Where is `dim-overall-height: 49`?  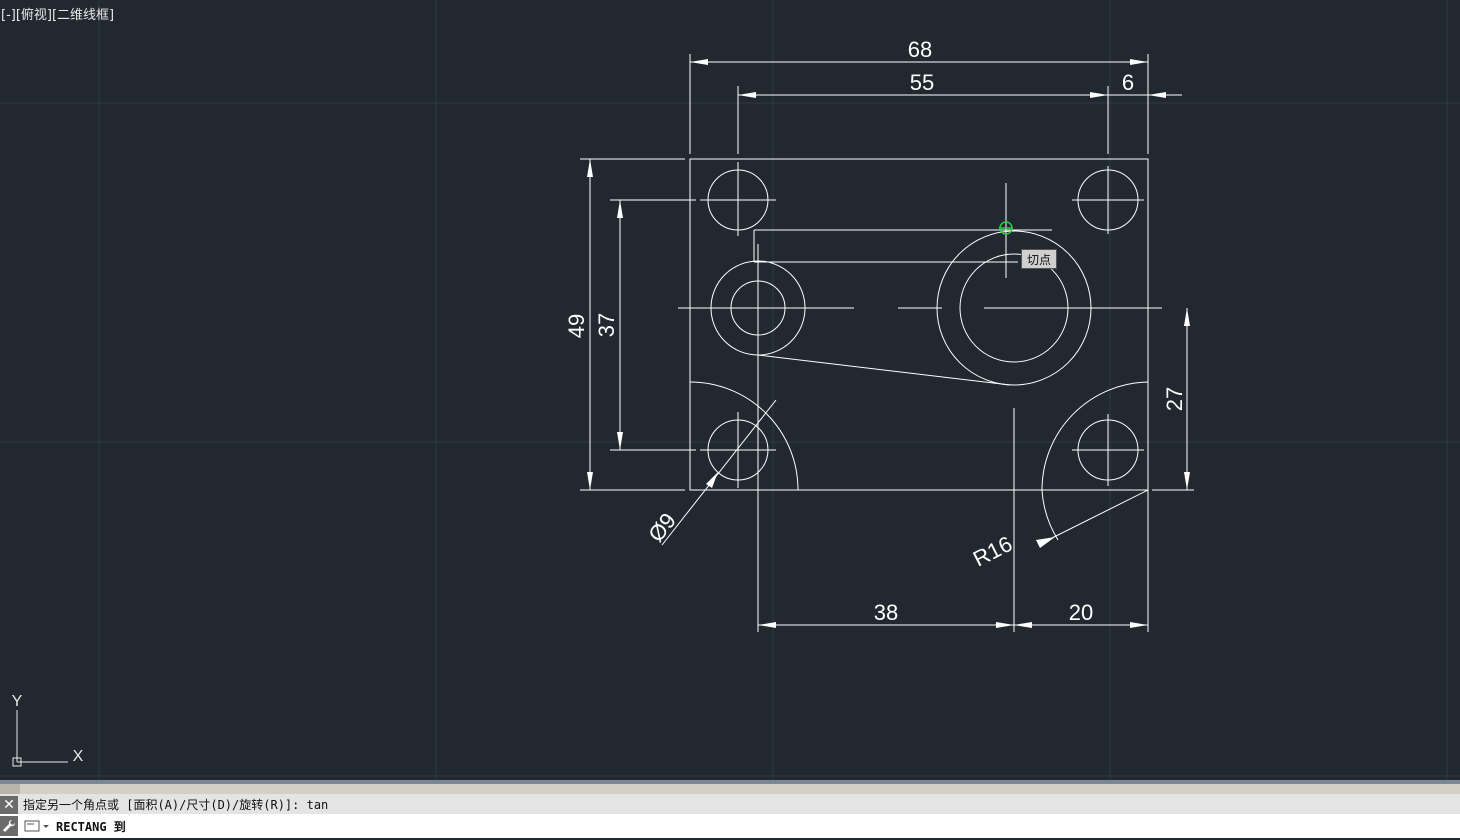 dim-overall-height: 49 is located at coordinates (576, 326).